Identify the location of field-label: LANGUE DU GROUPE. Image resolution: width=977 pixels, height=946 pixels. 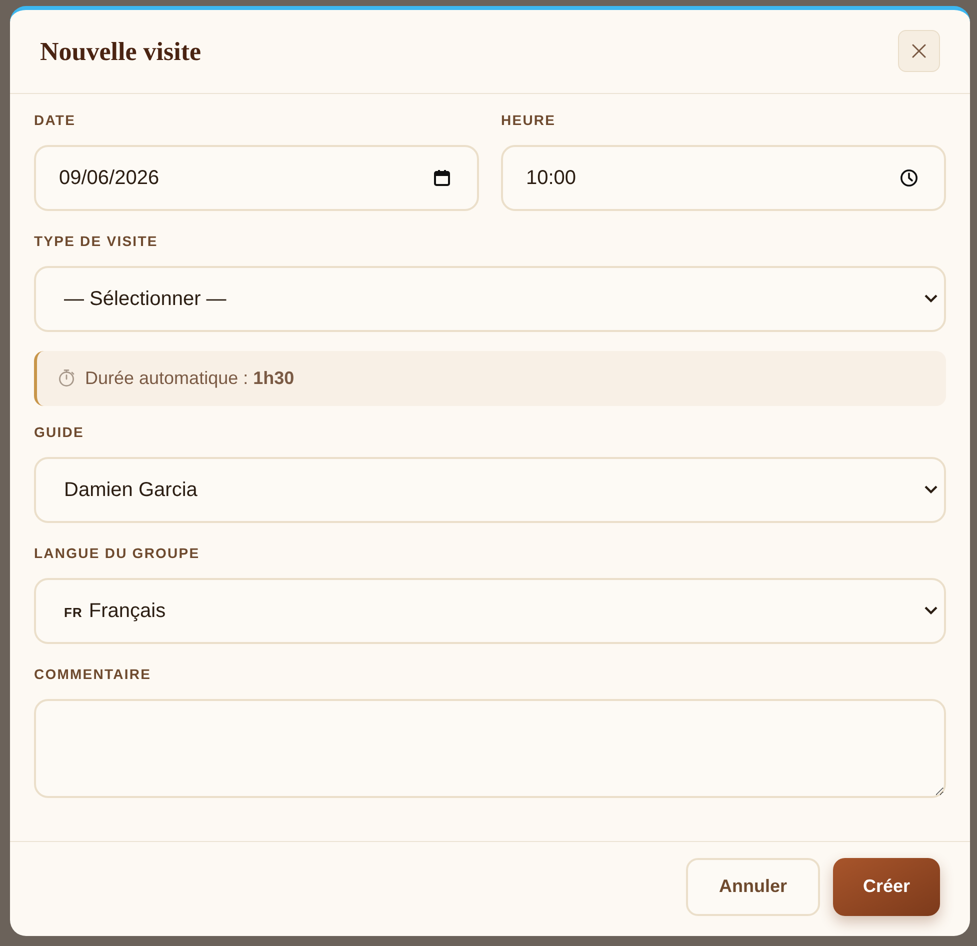
(117, 553).